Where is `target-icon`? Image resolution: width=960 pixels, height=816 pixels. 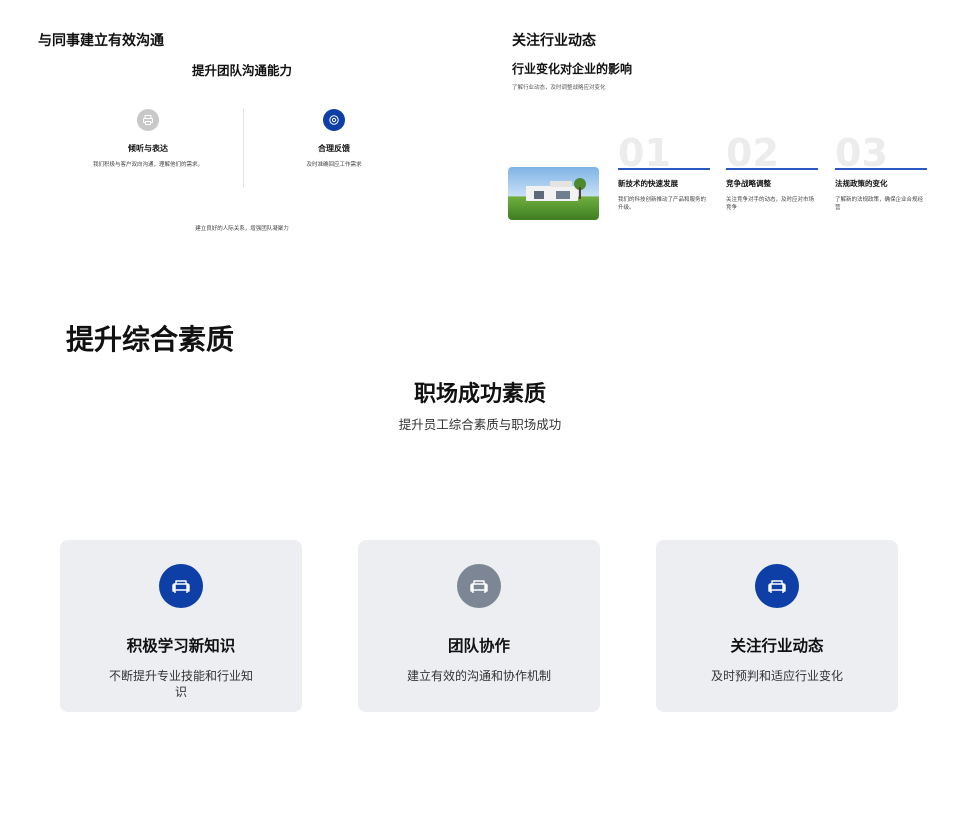
target-icon is located at coordinates (334, 120).